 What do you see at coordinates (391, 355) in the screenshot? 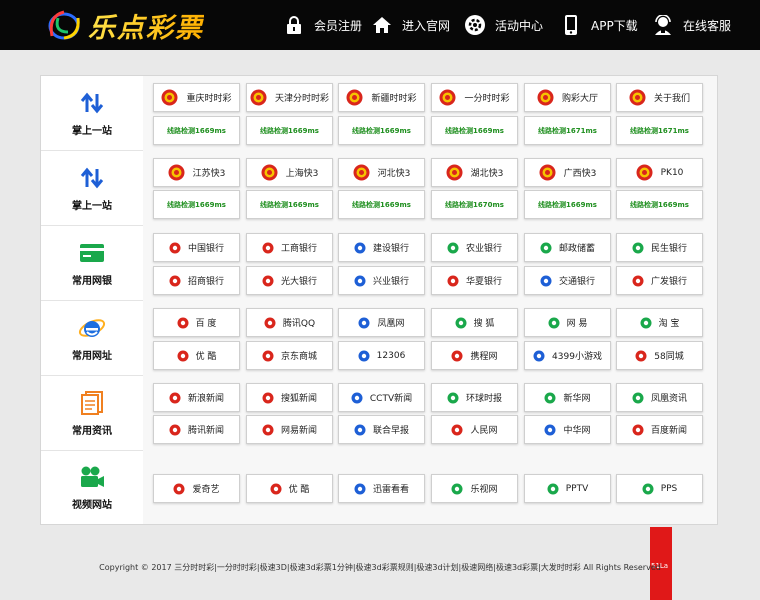
I see `site-link-label: 12306` at bounding box center [391, 355].